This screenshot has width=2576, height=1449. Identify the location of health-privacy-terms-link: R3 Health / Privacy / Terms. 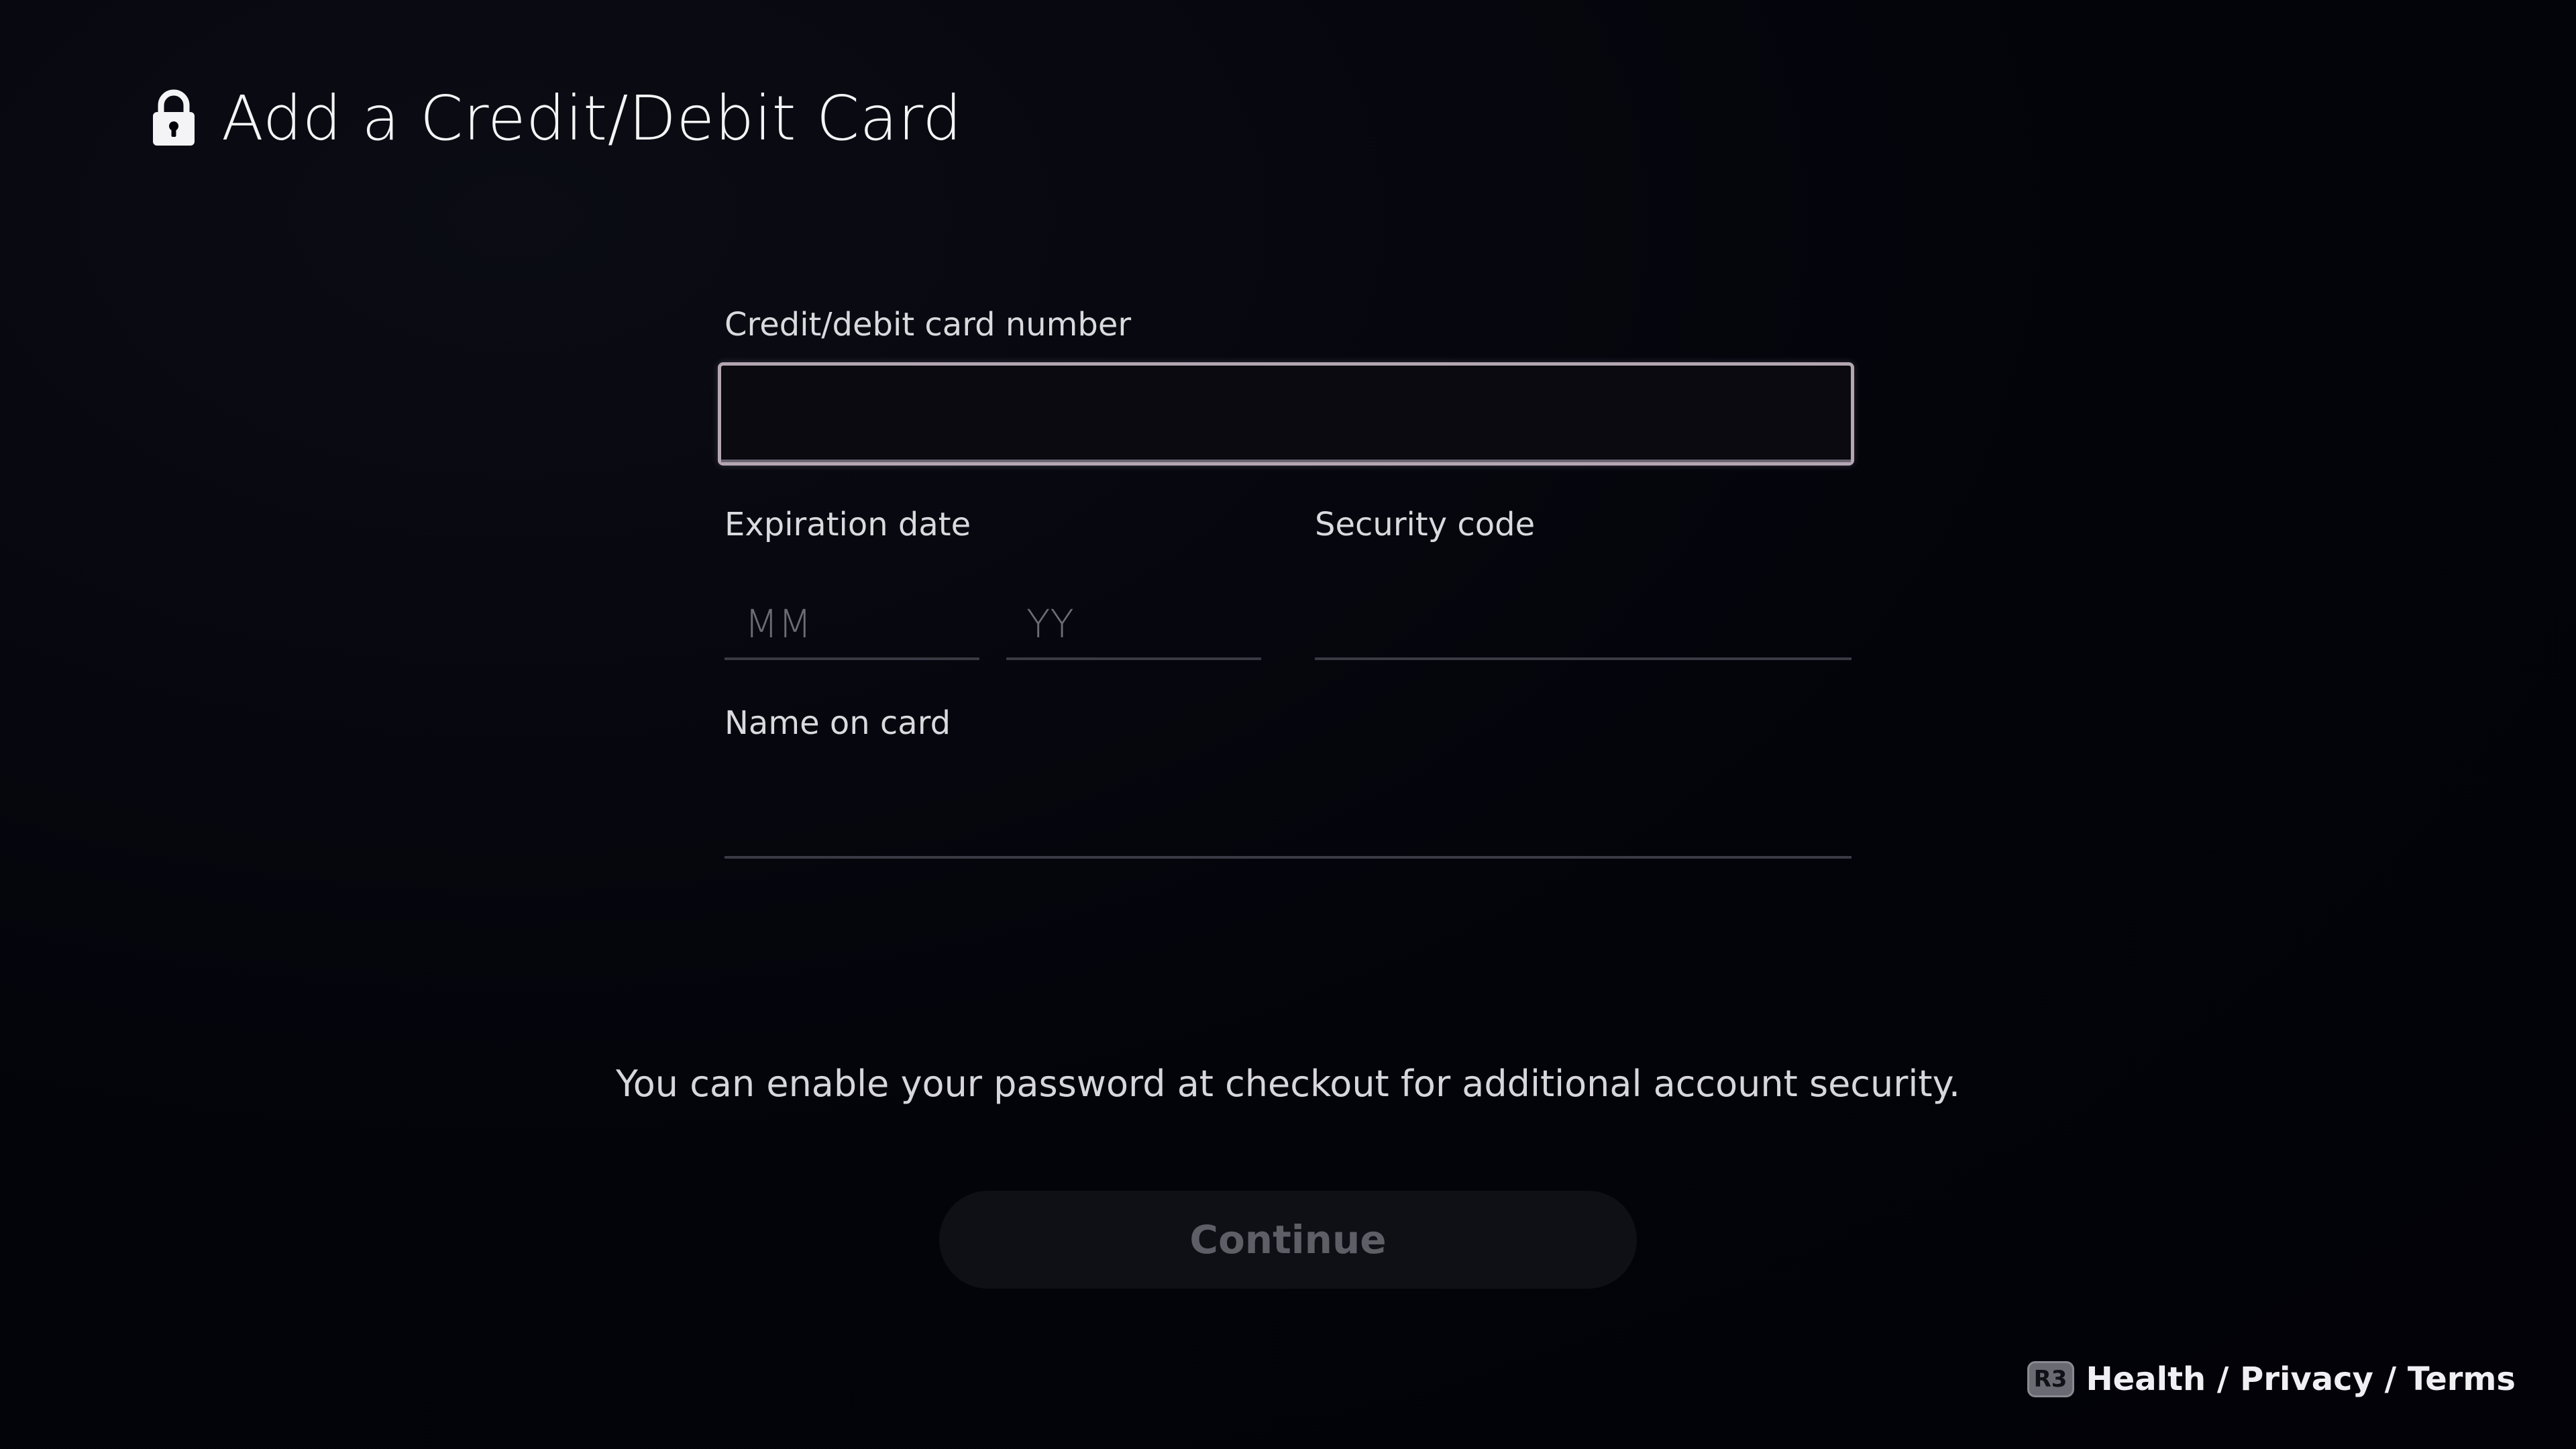
(2271, 1379).